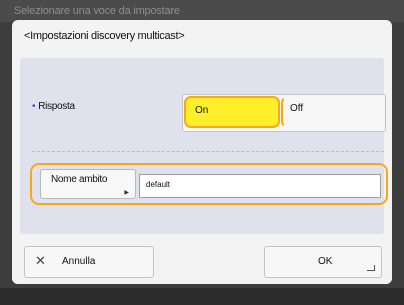  What do you see at coordinates (79, 179) in the screenshot?
I see `scope-name-button-label: Nome ambito` at bounding box center [79, 179].